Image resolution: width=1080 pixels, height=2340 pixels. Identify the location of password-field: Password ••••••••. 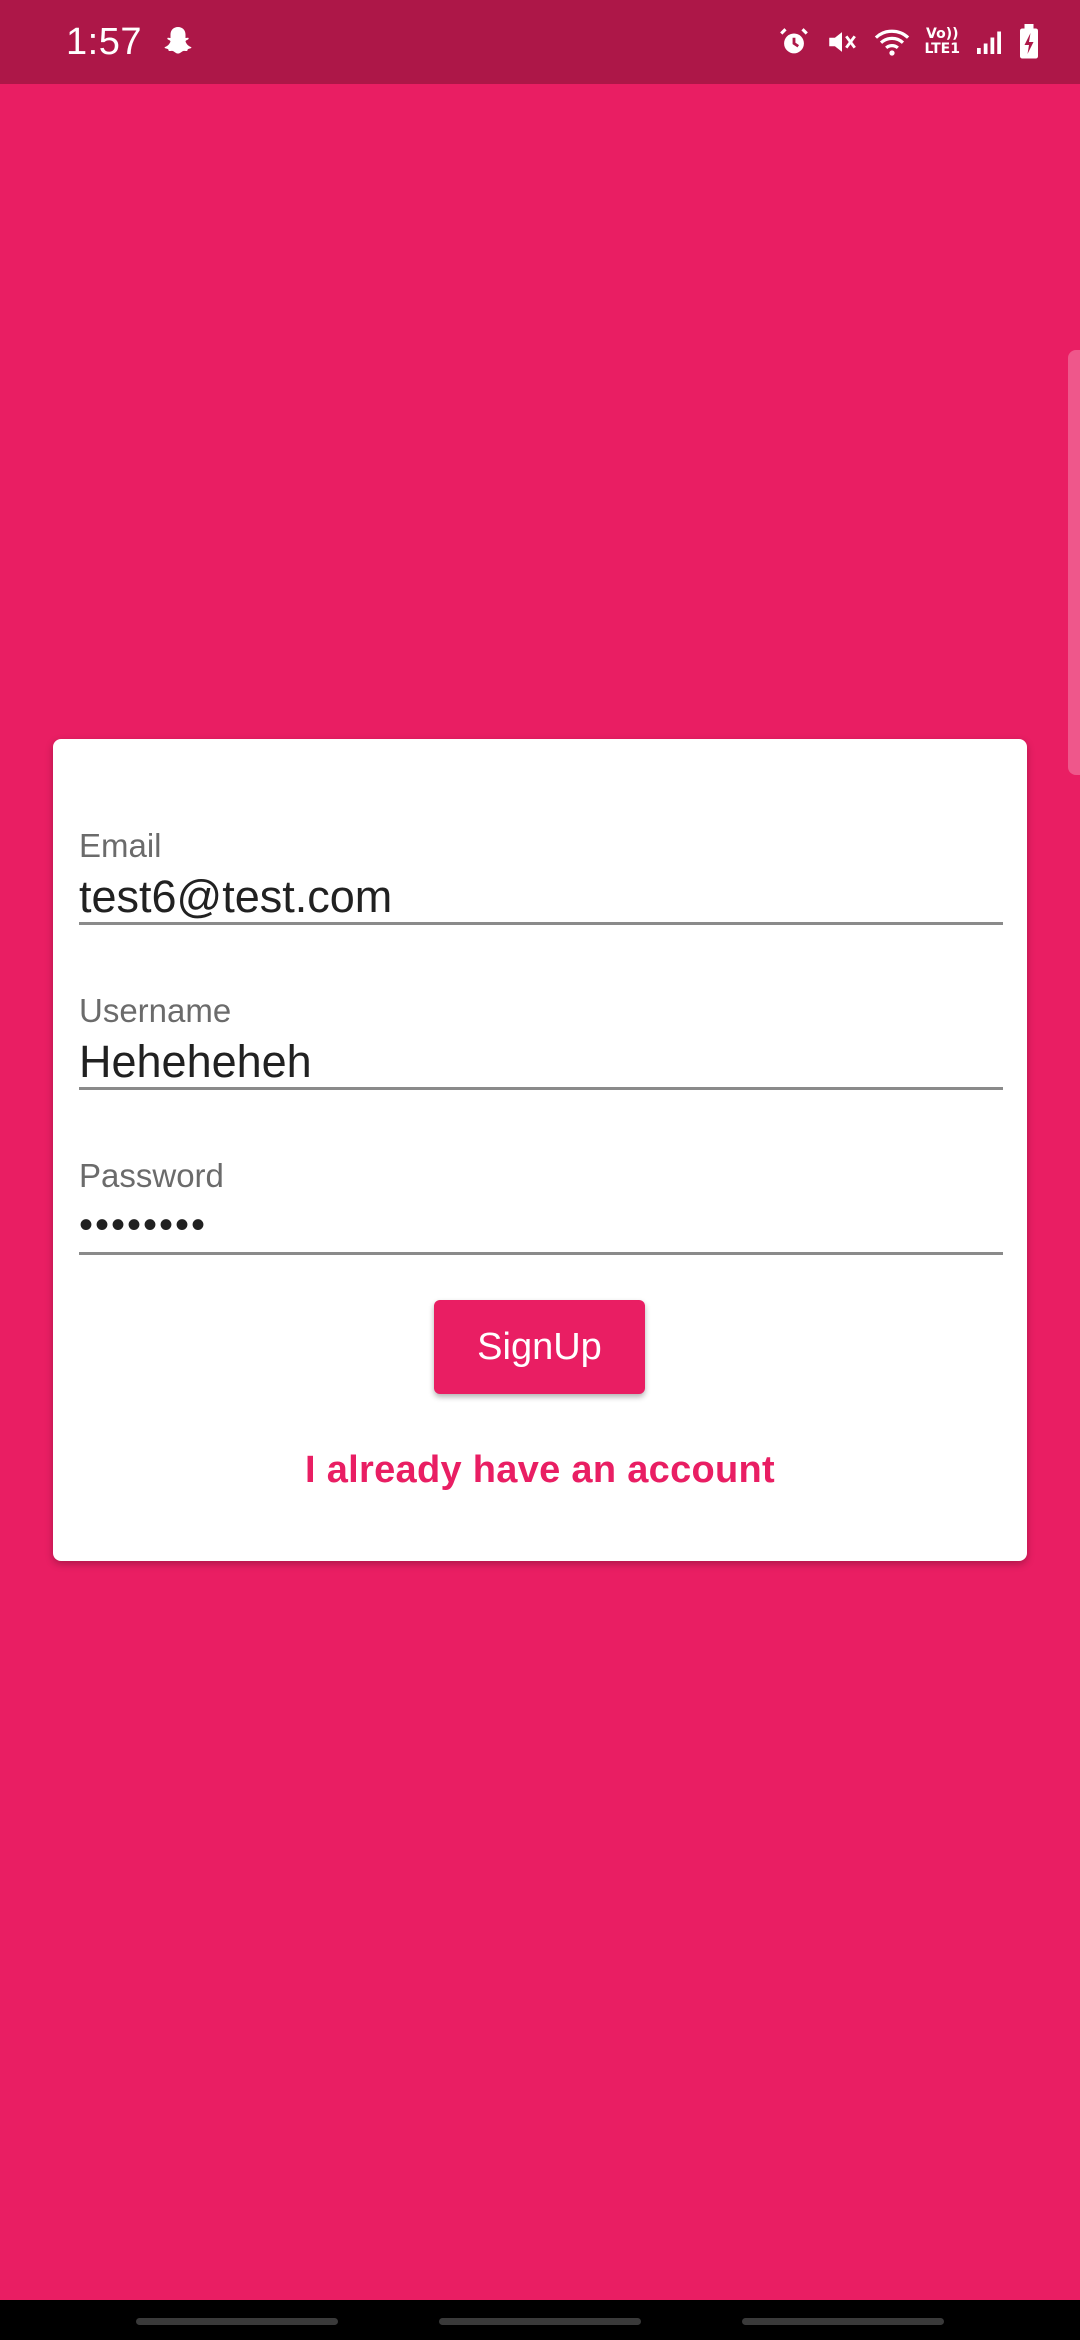
(541, 1177).